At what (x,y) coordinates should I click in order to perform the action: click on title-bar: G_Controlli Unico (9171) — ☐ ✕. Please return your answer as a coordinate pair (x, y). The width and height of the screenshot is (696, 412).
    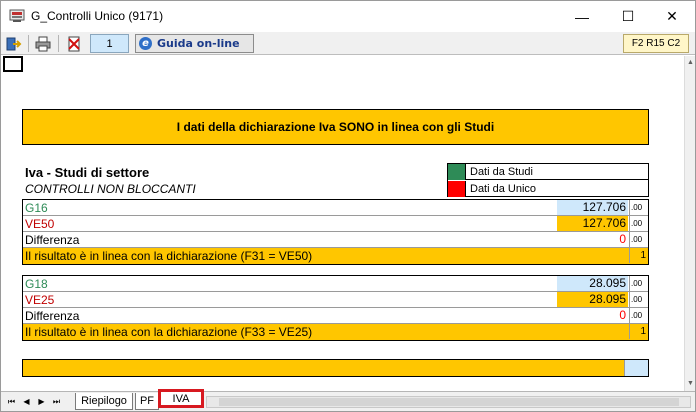
    Looking at the image, I should click on (348, 16).